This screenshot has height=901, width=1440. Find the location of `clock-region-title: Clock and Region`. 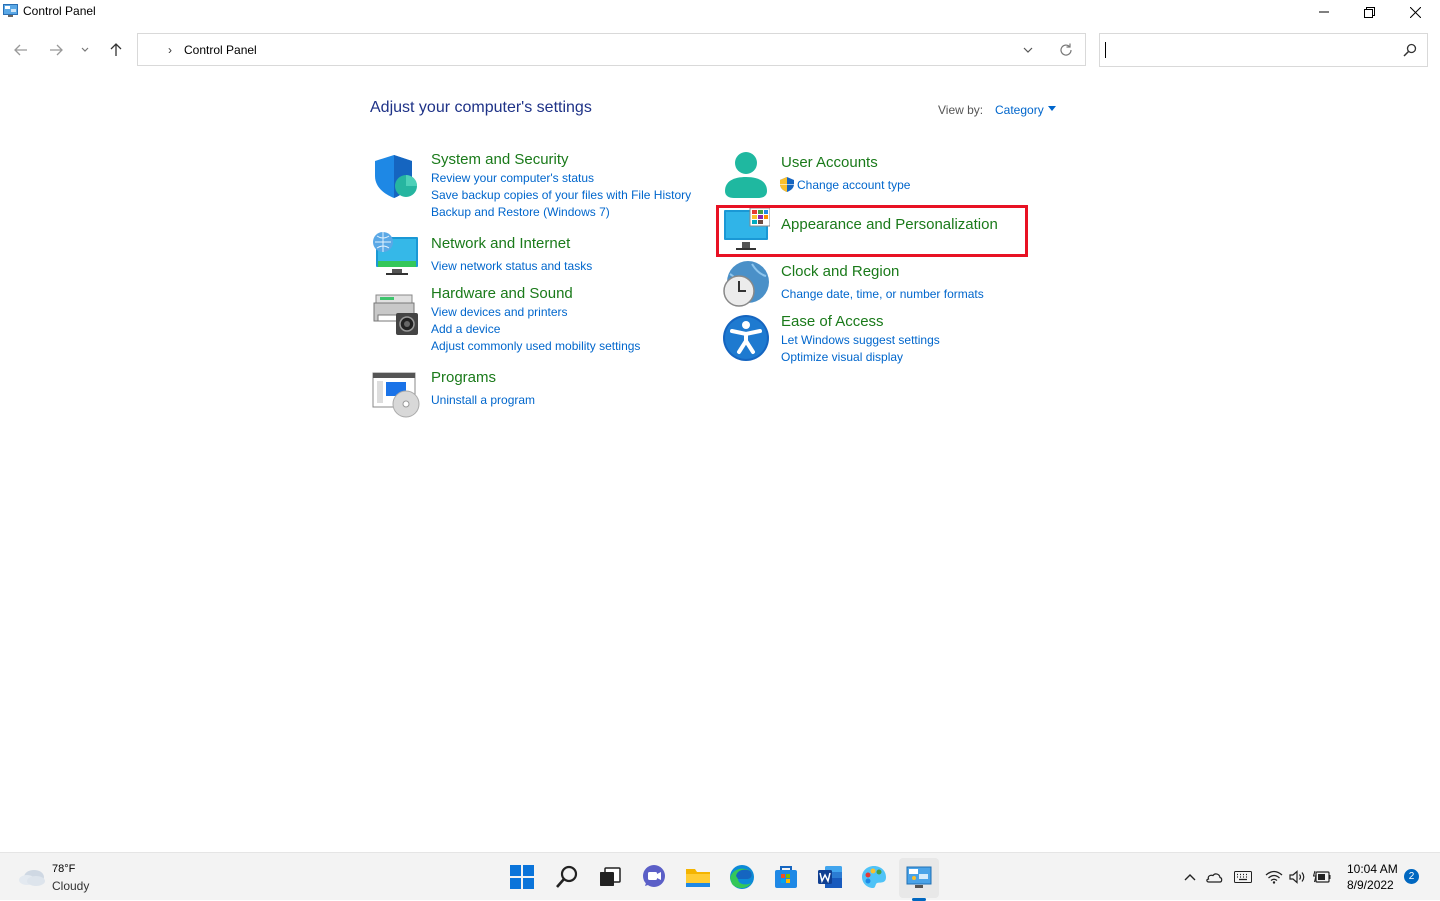

clock-region-title: Clock and Region is located at coordinates (840, 271).